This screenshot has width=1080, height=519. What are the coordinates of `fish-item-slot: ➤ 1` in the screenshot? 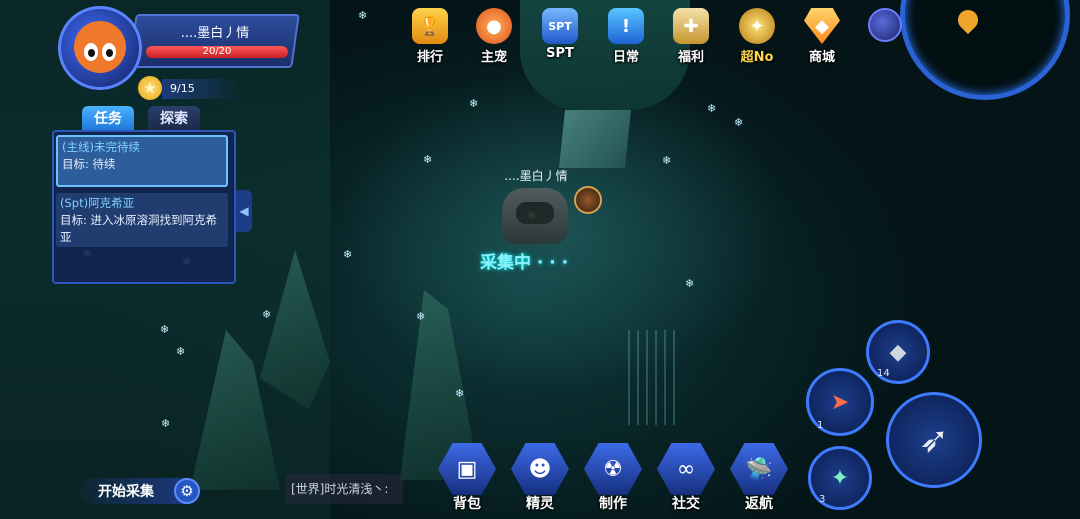 It's located at (840, 402).